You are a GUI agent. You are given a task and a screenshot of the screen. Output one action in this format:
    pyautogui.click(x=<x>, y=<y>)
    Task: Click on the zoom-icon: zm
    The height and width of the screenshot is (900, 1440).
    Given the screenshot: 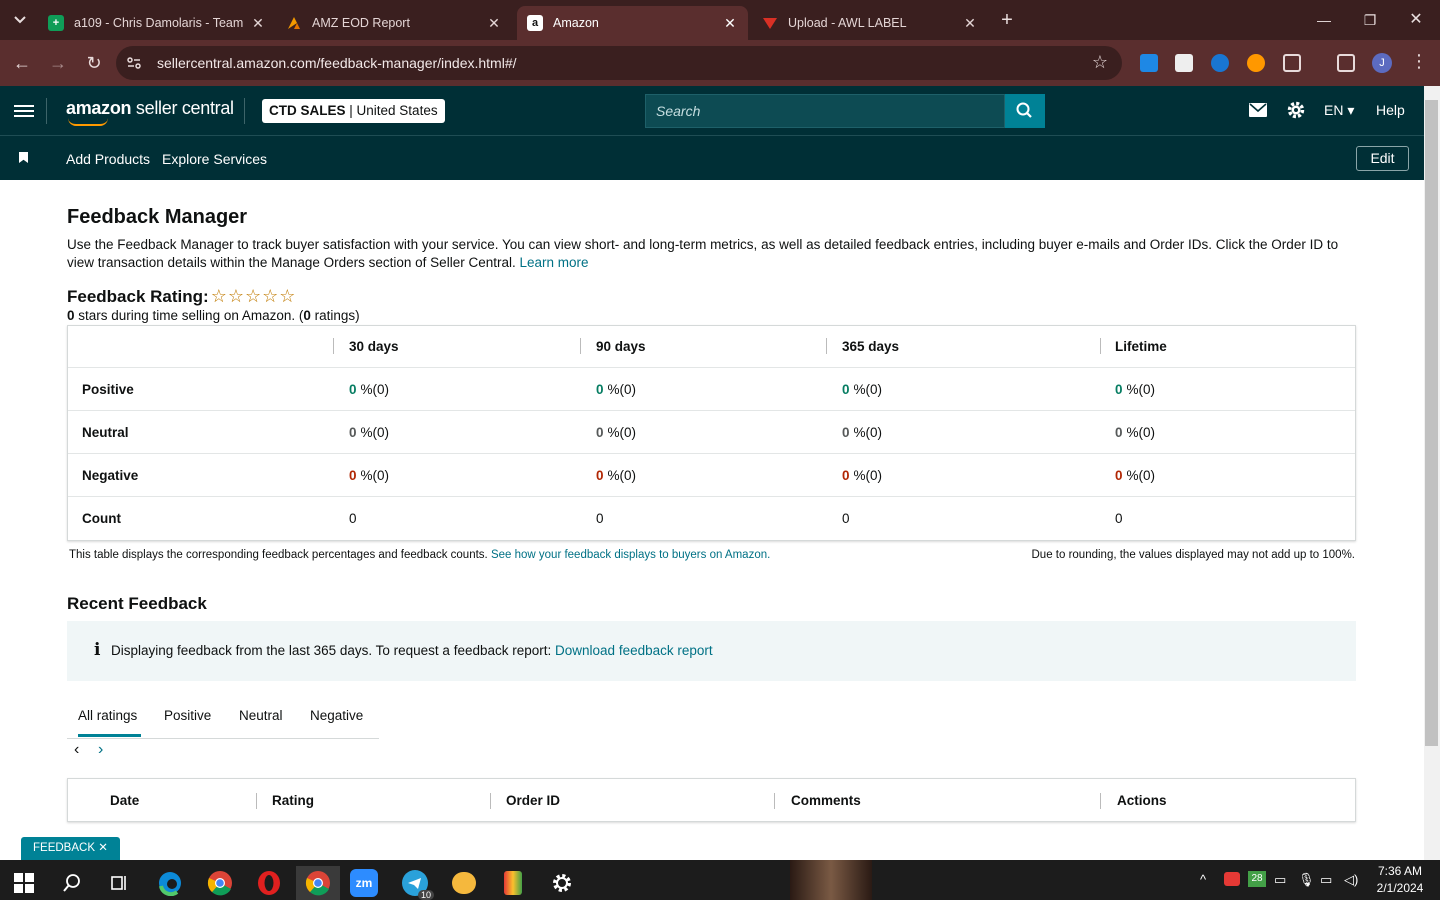 What is the action you would take?
    pyautogui.click(x=364, y=883)
    